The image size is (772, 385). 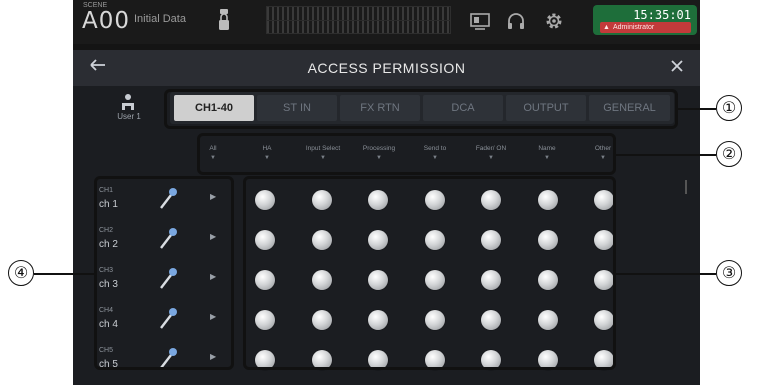 I want to click on clock-panel: 15:35:01 ▲ Administrator, so click(x=645, y=20).